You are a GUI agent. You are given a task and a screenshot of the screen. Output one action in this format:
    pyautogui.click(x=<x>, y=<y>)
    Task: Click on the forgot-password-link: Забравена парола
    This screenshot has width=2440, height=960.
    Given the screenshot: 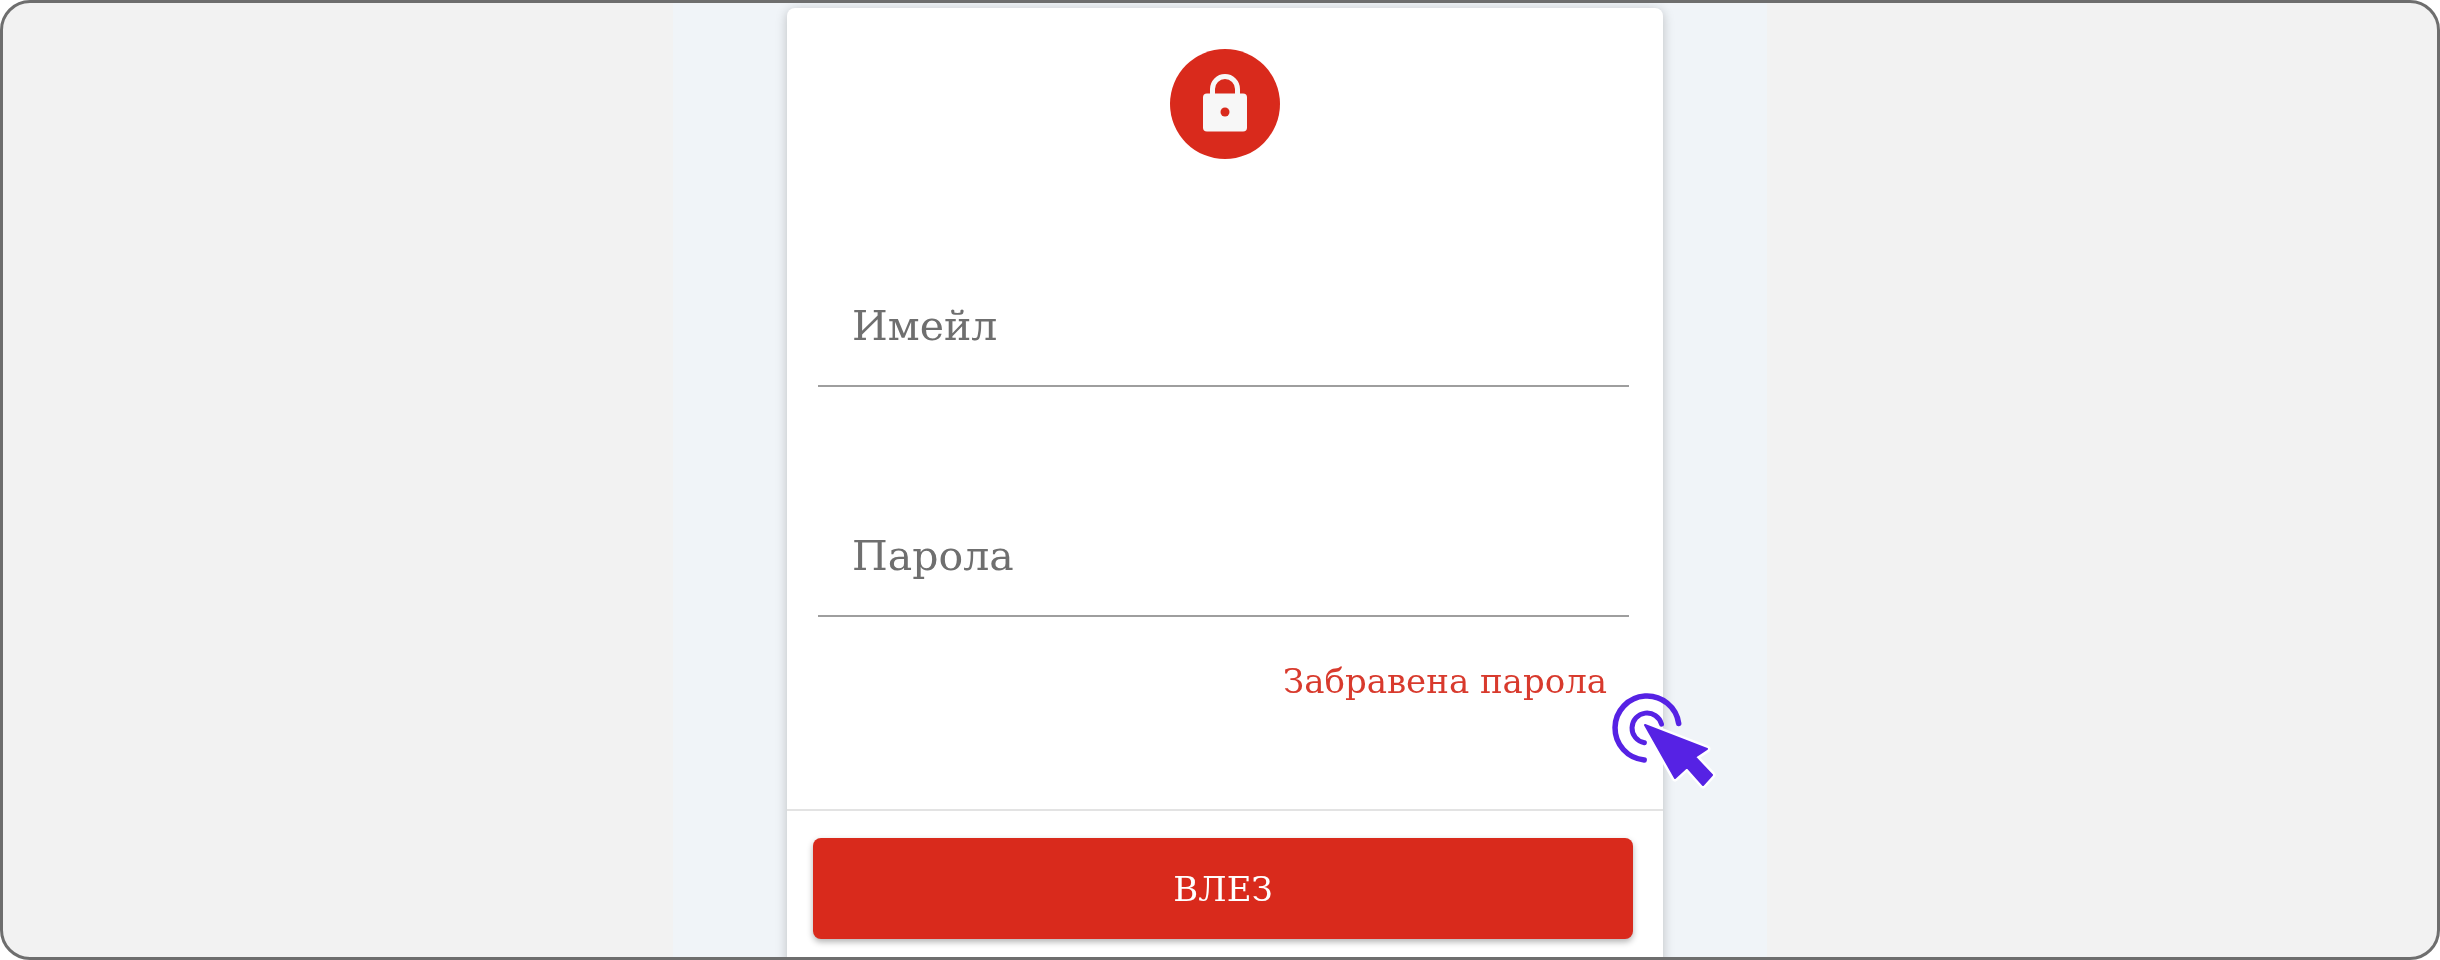 What is the action you would take?
    pyautogui.click(x=1445, y=681)
    